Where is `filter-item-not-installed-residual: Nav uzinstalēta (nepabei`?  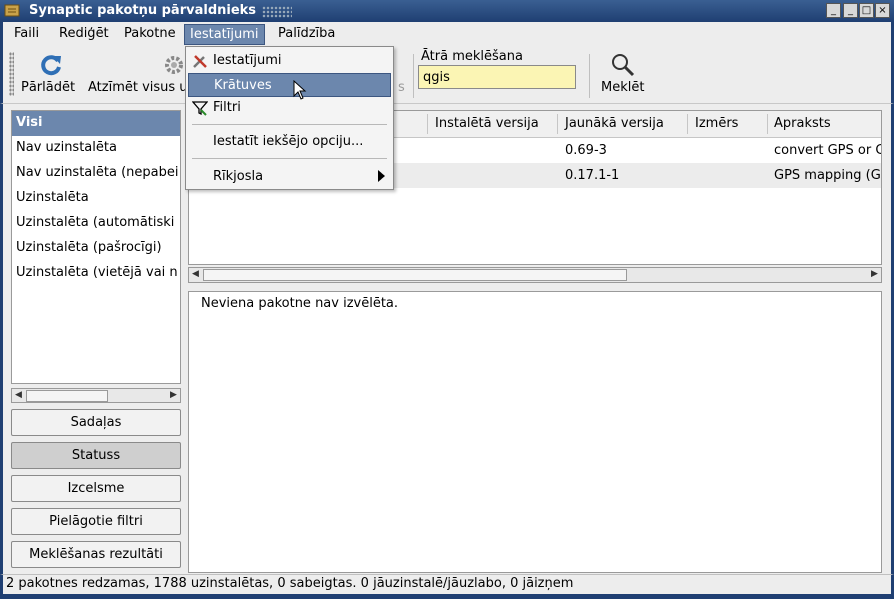
filter-item-not-installed-residual: Nav uzinstalēta (nepabei is located at coordinates (96, 173).